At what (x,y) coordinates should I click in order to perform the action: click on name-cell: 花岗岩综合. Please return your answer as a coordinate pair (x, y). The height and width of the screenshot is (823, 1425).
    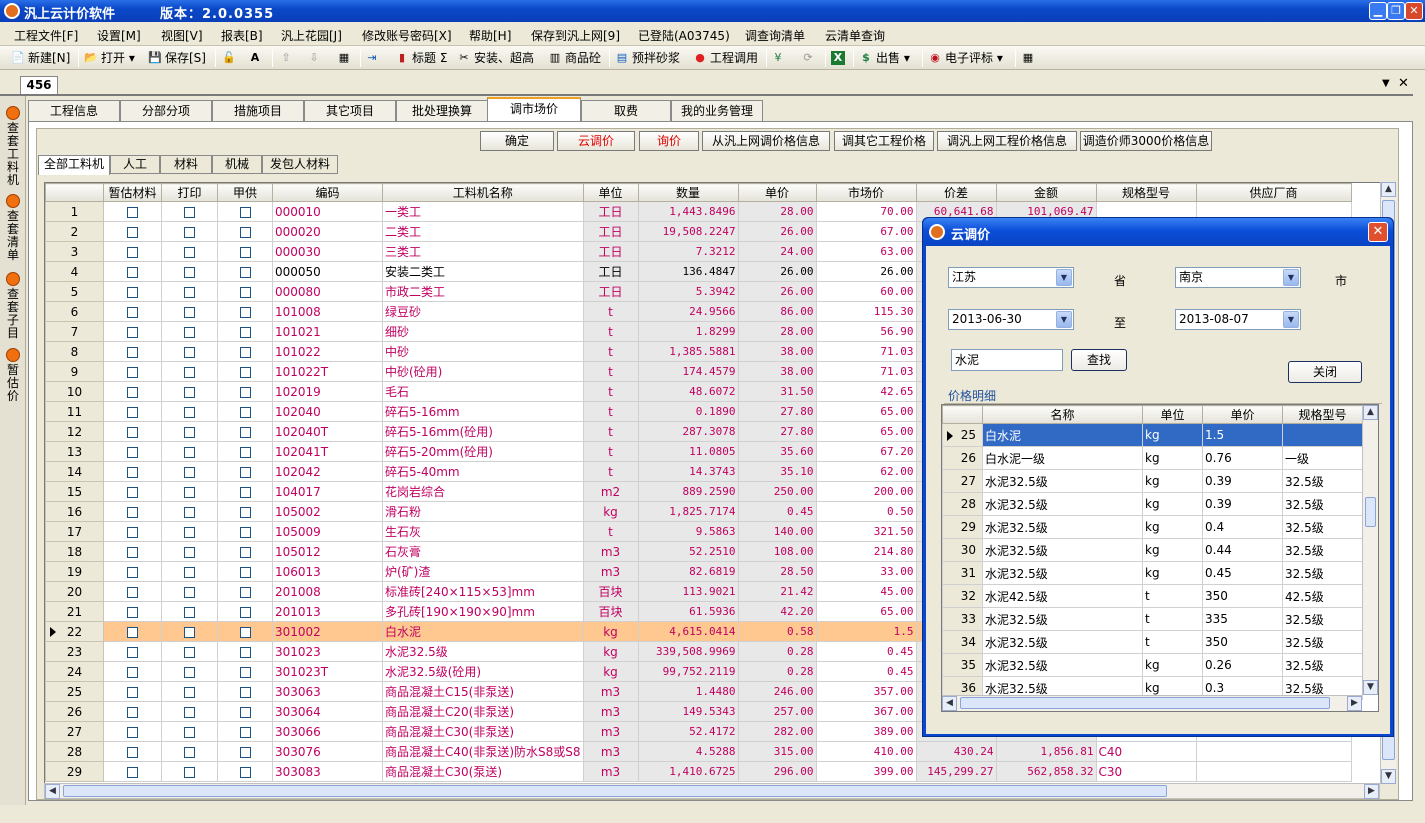
    Looking at the image, I should click on (483, 491).